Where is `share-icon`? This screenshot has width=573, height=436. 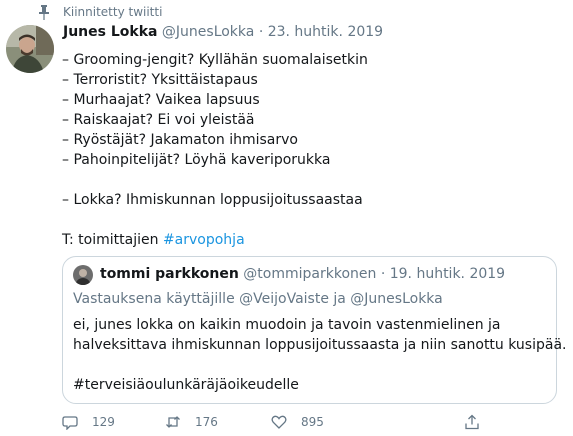 share-icon is located at coordinates (472, 422).